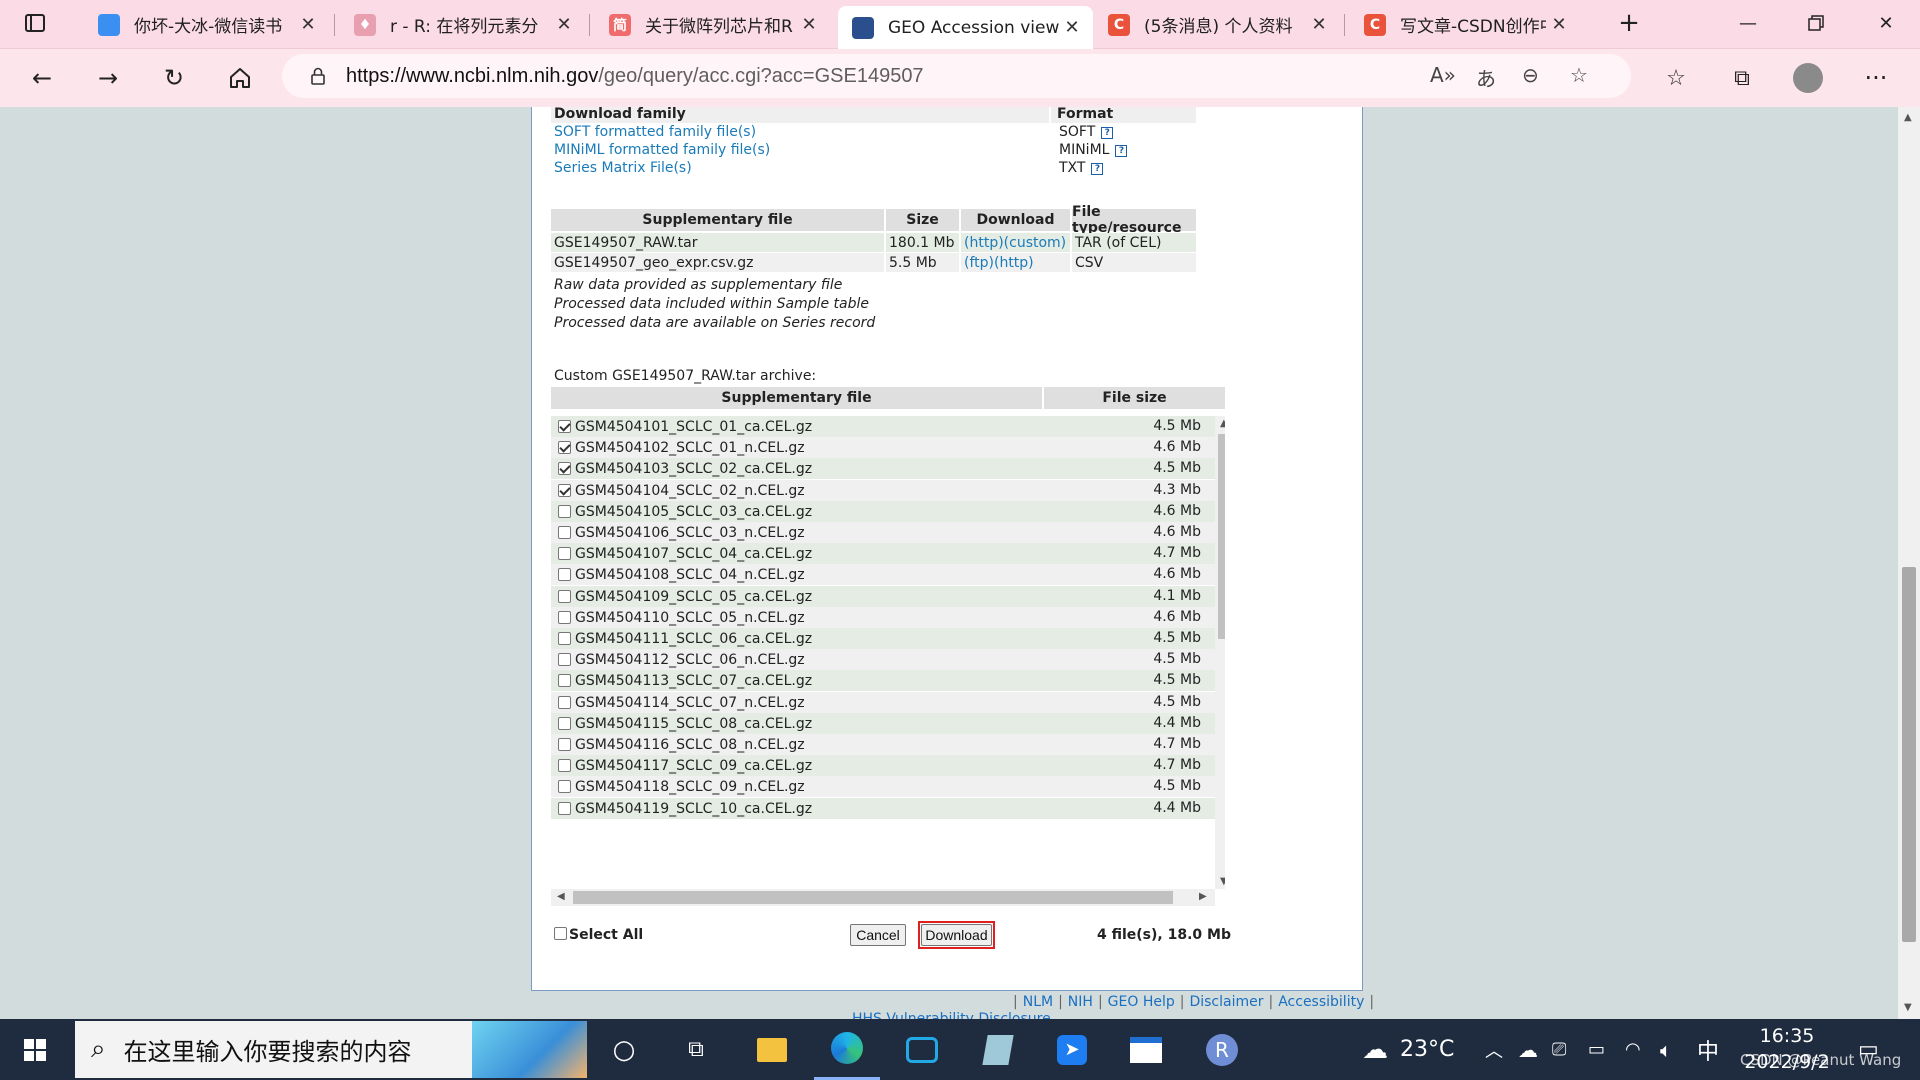  Describe the element at coordinates (883, 469) in the screenshot. I see `file-row: GSM4504103_SCLC_02_ca.CEL.gz 4.5 Mb` at that location.